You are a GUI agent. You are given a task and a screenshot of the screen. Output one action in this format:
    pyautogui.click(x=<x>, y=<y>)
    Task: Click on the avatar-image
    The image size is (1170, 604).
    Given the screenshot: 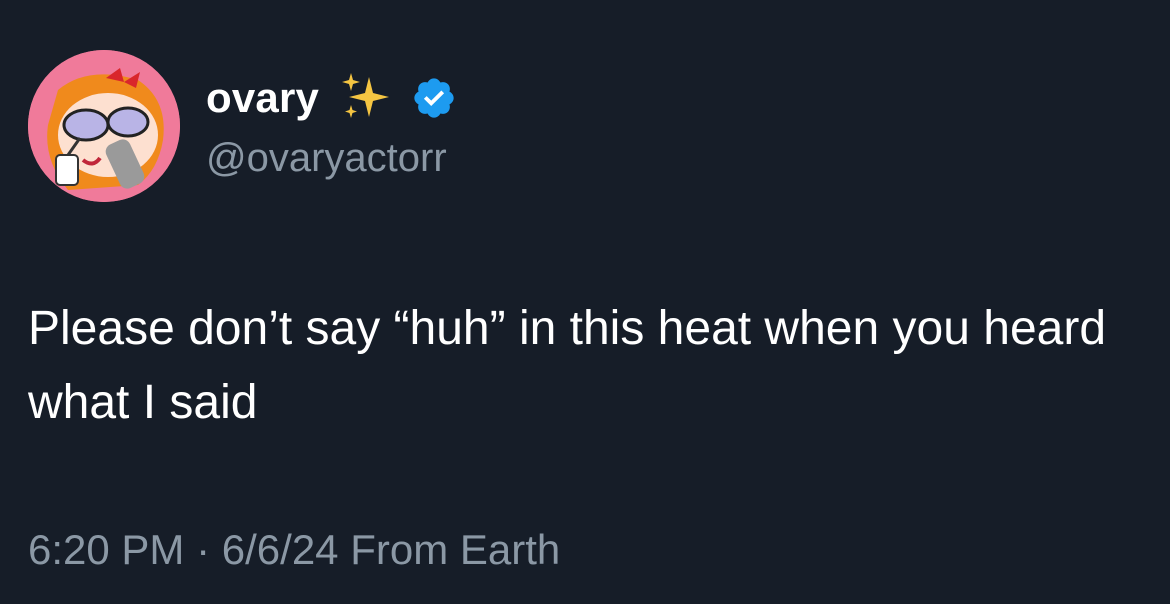 What is the action you would take?
    pyautogui.click(x=104, y=126)
    